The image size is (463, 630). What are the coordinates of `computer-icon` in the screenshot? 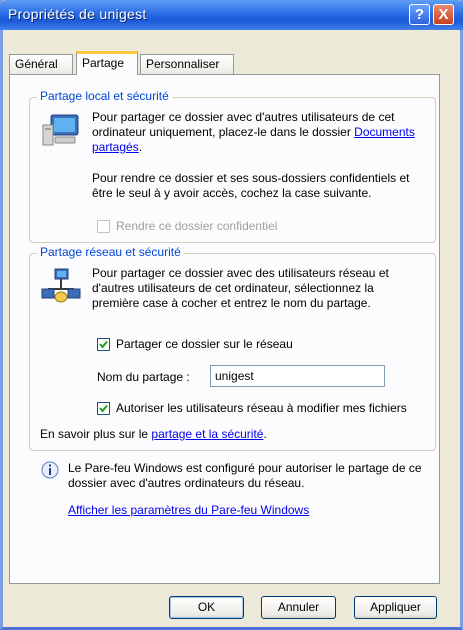 It's located at (60, 130).